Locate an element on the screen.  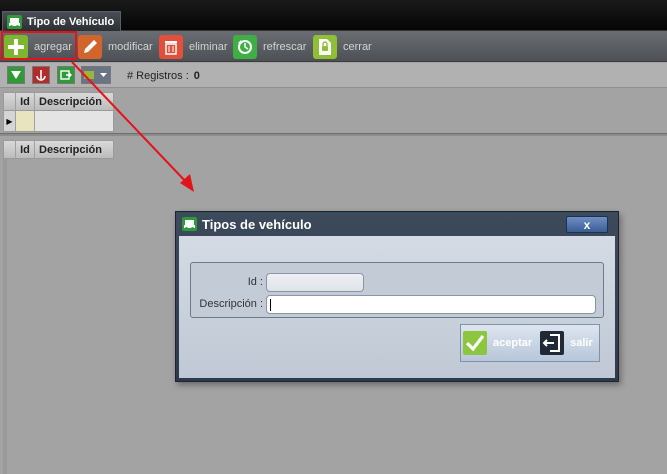
window-tab: Tipo de Vehículo is located at coordinates (61, 21).